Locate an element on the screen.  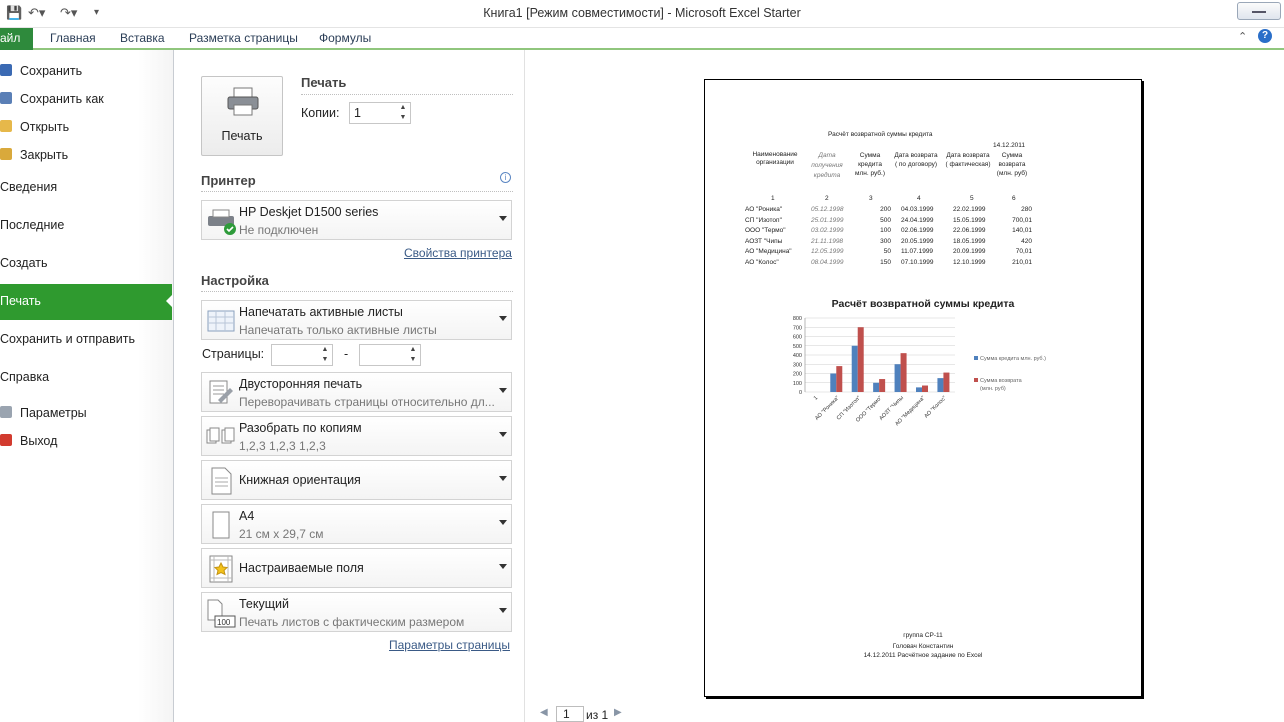
nav-save-as: Сохранить как is located at coordinates (86, 99).